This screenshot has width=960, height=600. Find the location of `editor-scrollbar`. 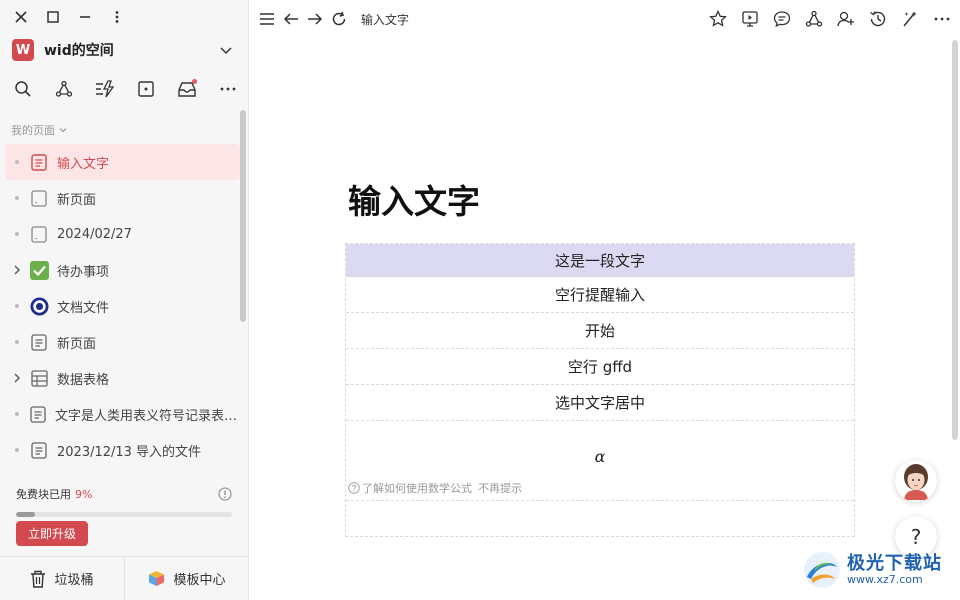

editor-scrollbar is located at coordinates (955, 240).